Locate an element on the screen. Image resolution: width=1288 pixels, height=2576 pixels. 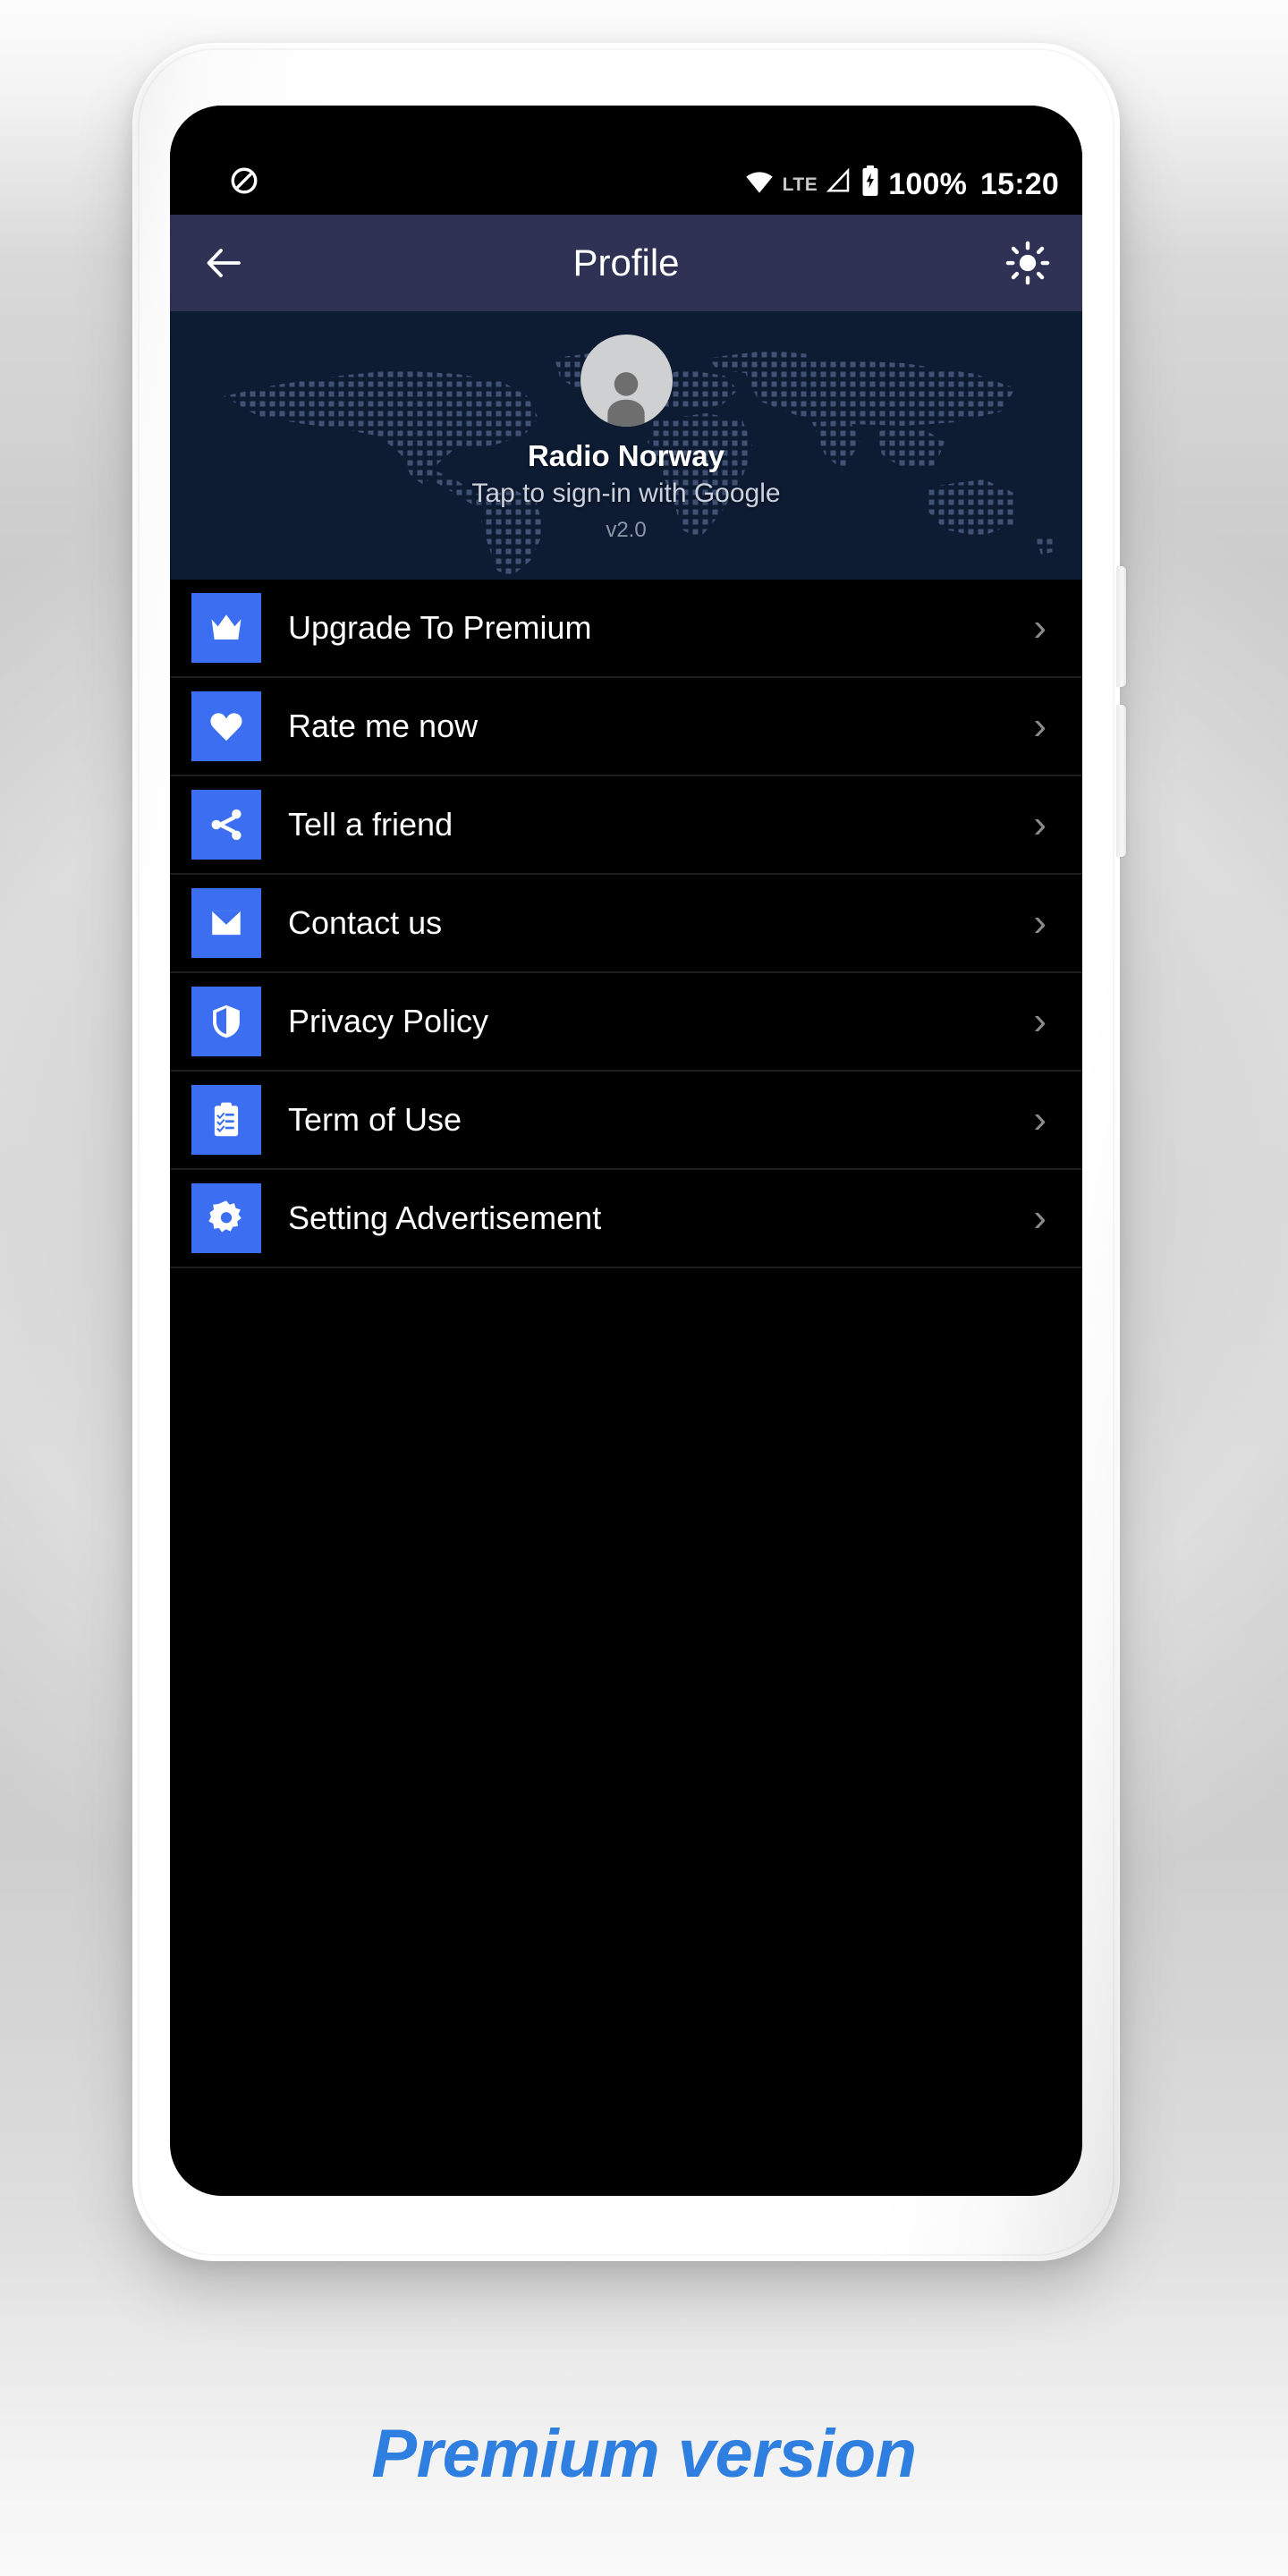
do-not-disturb-icon is located at coordinates (244, 184).